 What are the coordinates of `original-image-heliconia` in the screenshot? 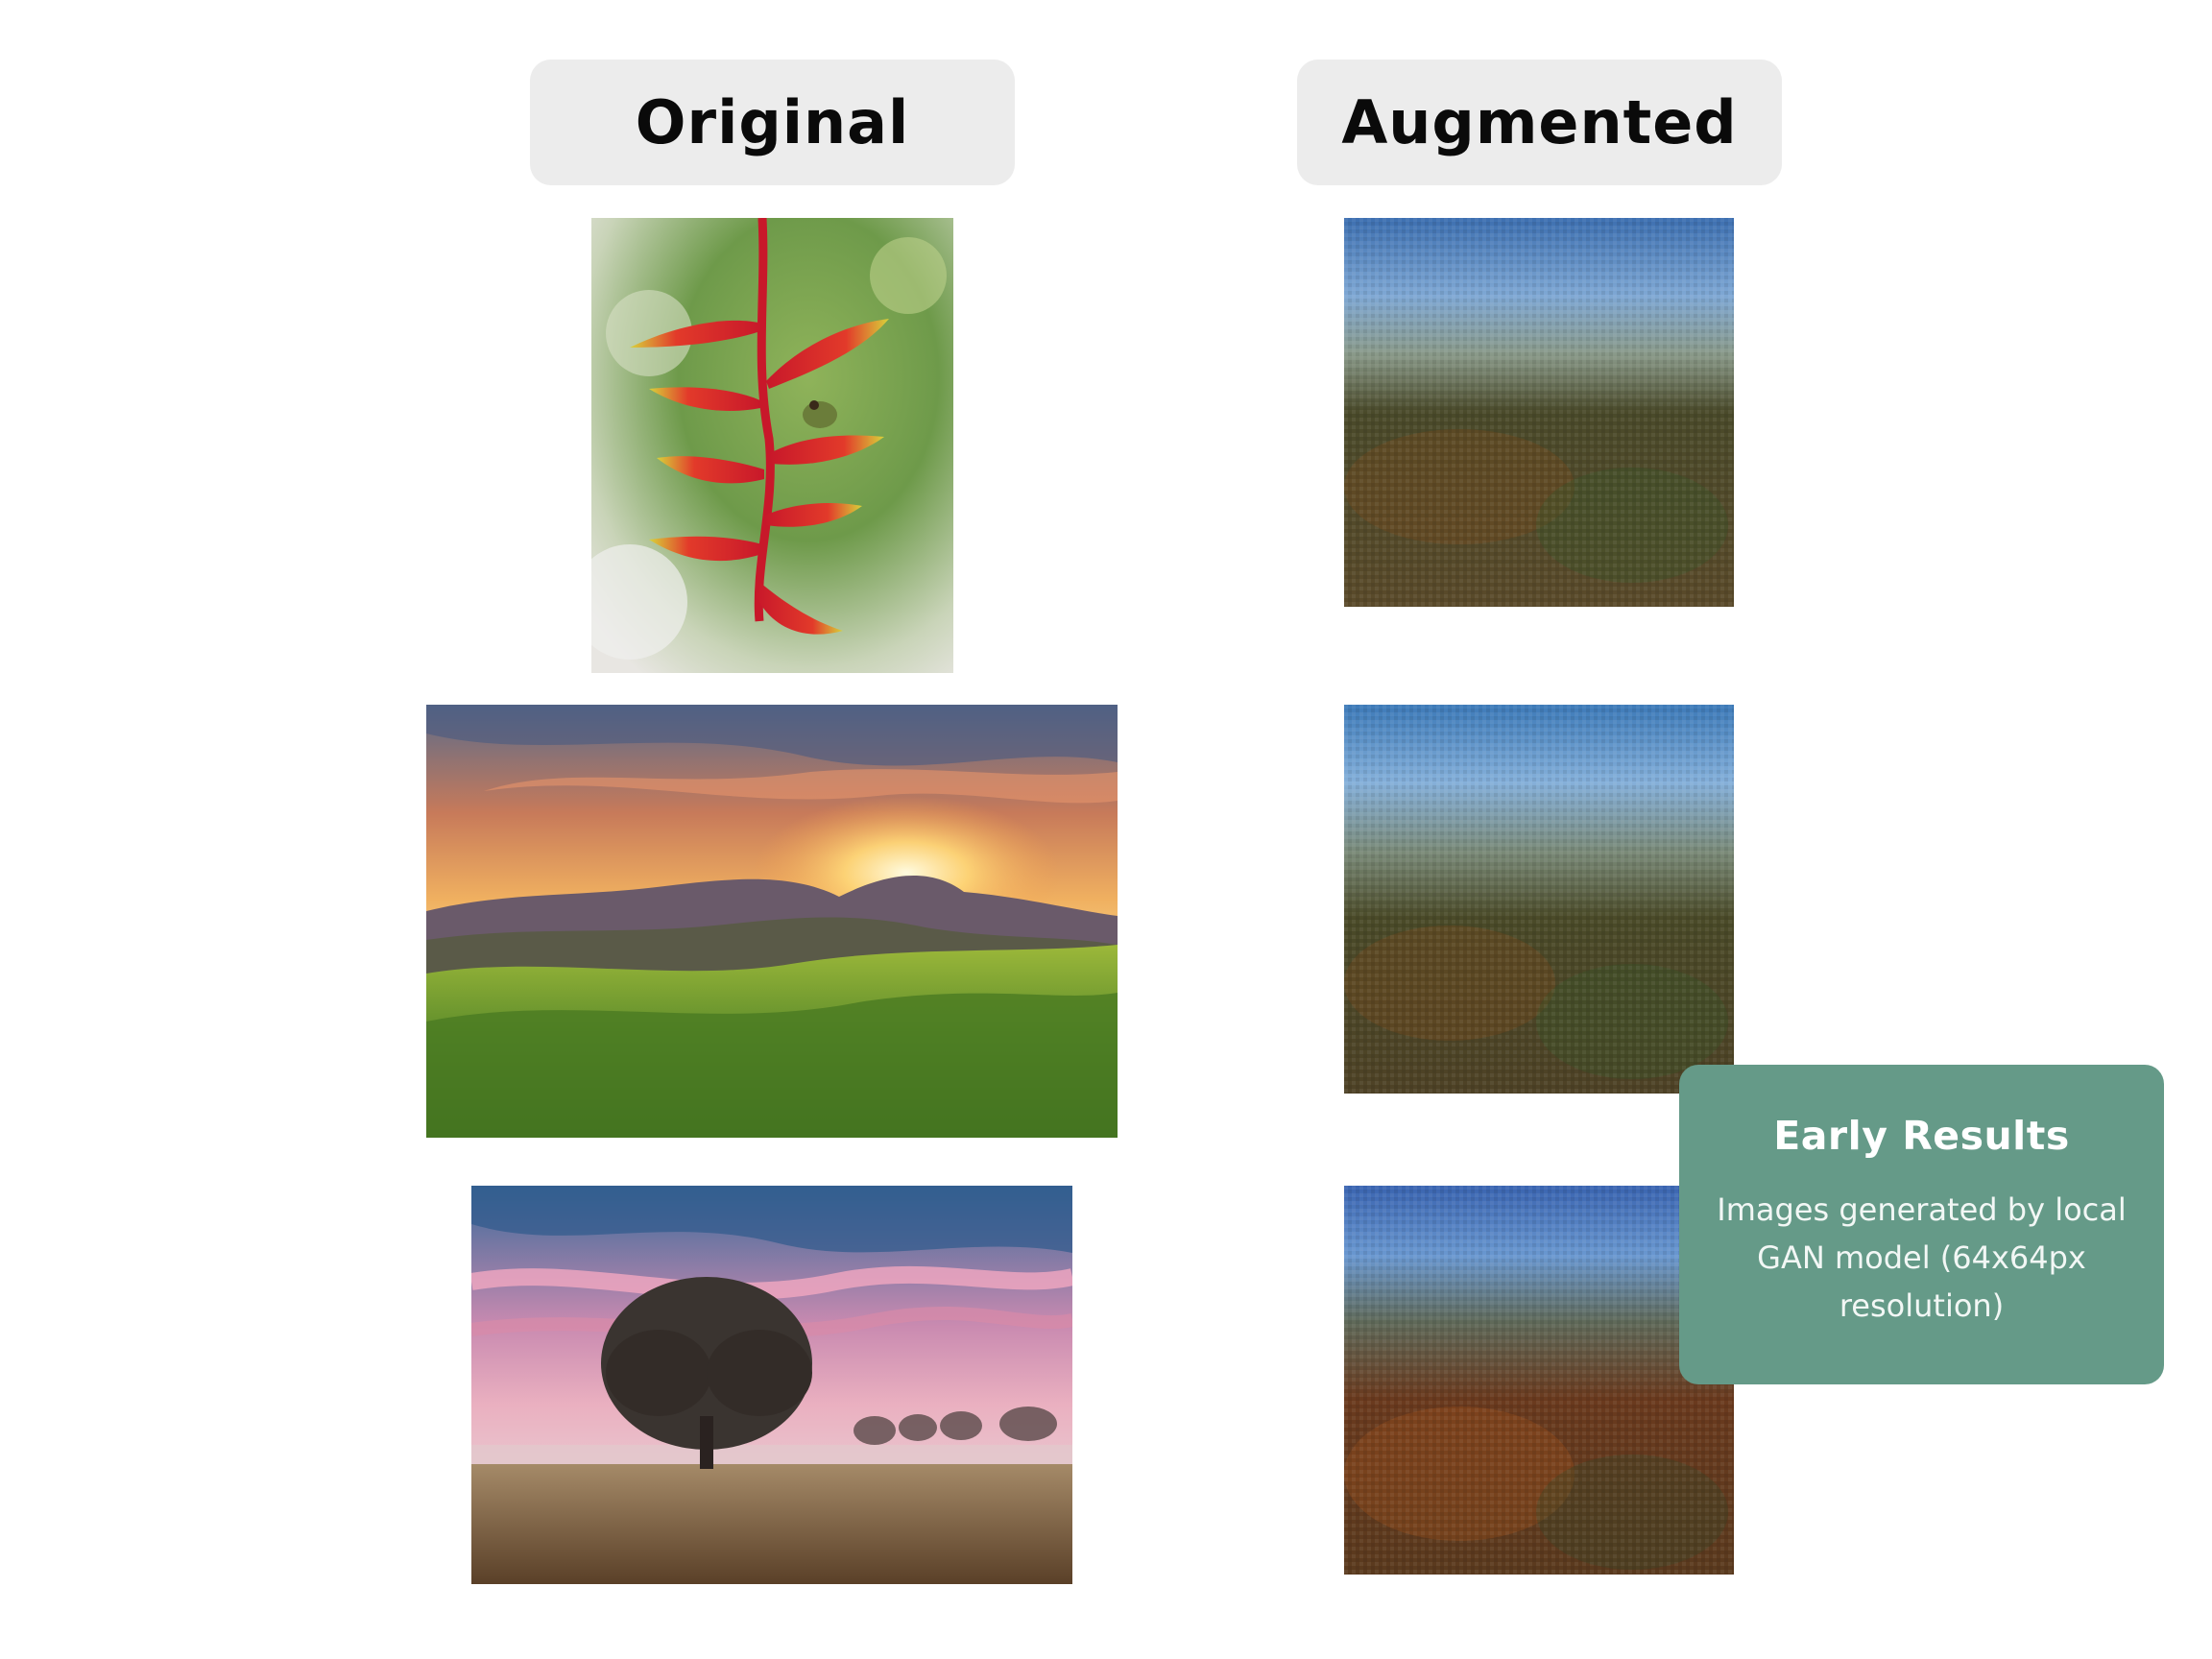 It's located at (772, 445).